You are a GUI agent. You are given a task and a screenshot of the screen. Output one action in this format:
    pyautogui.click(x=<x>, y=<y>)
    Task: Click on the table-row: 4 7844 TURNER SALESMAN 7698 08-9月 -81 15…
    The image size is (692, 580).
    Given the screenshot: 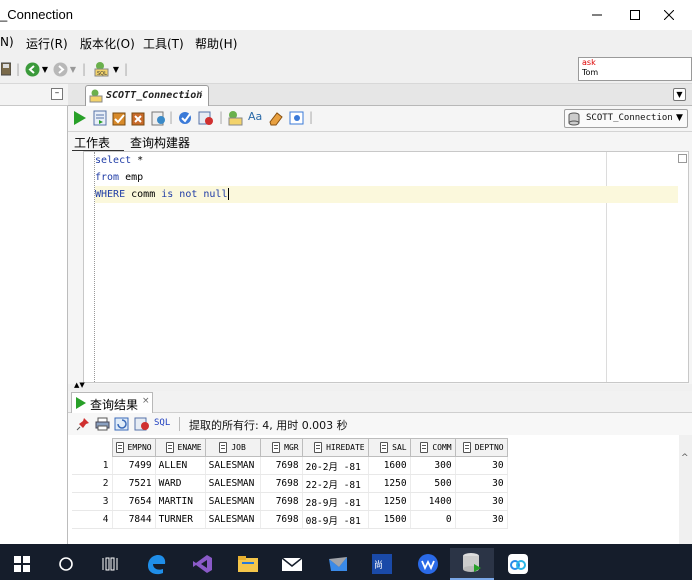 What is the action you would take?
    pyautogui.click(x=290, y=519)
    